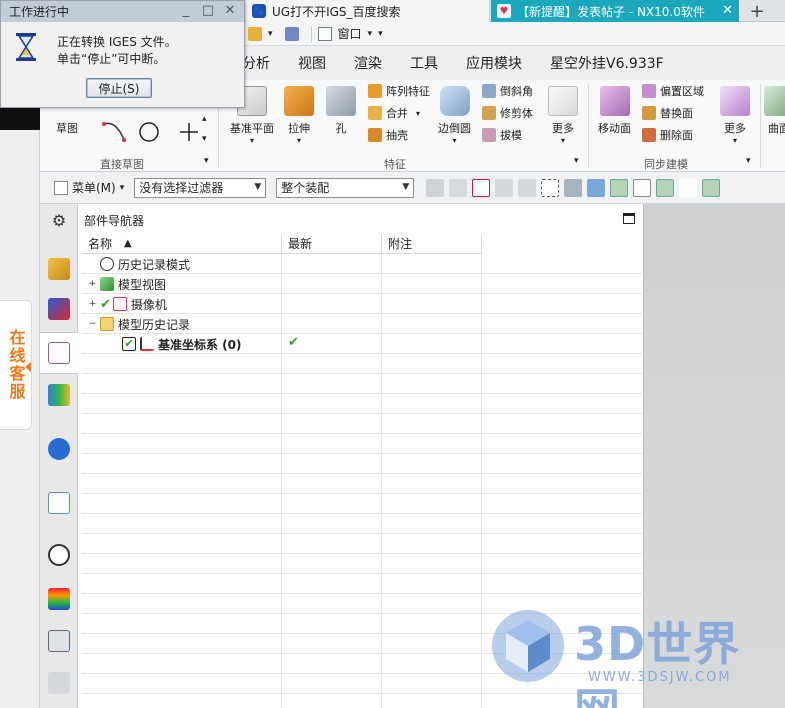  I want to click on process-studio-icon, so click(59, 641).